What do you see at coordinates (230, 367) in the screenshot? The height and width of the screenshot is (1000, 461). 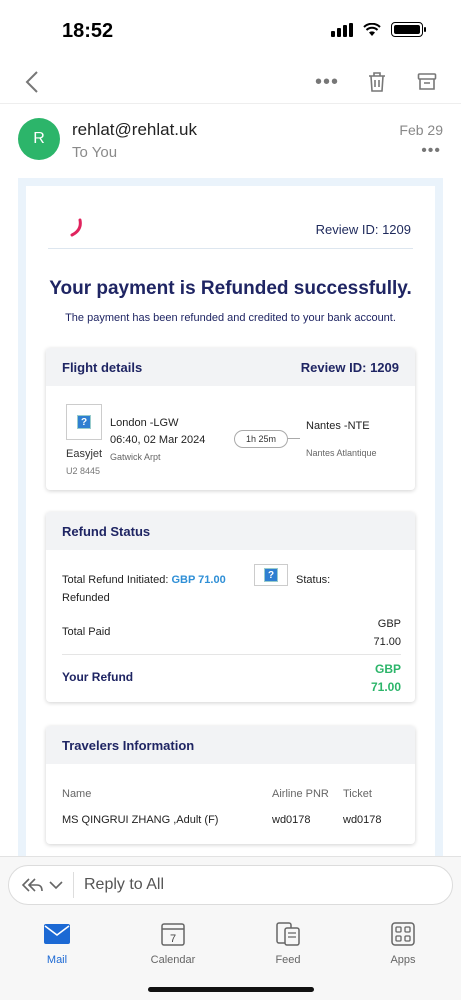 I see `flight-details-header: Flight details Review ID: 1209` at bounding box center [230, 367].